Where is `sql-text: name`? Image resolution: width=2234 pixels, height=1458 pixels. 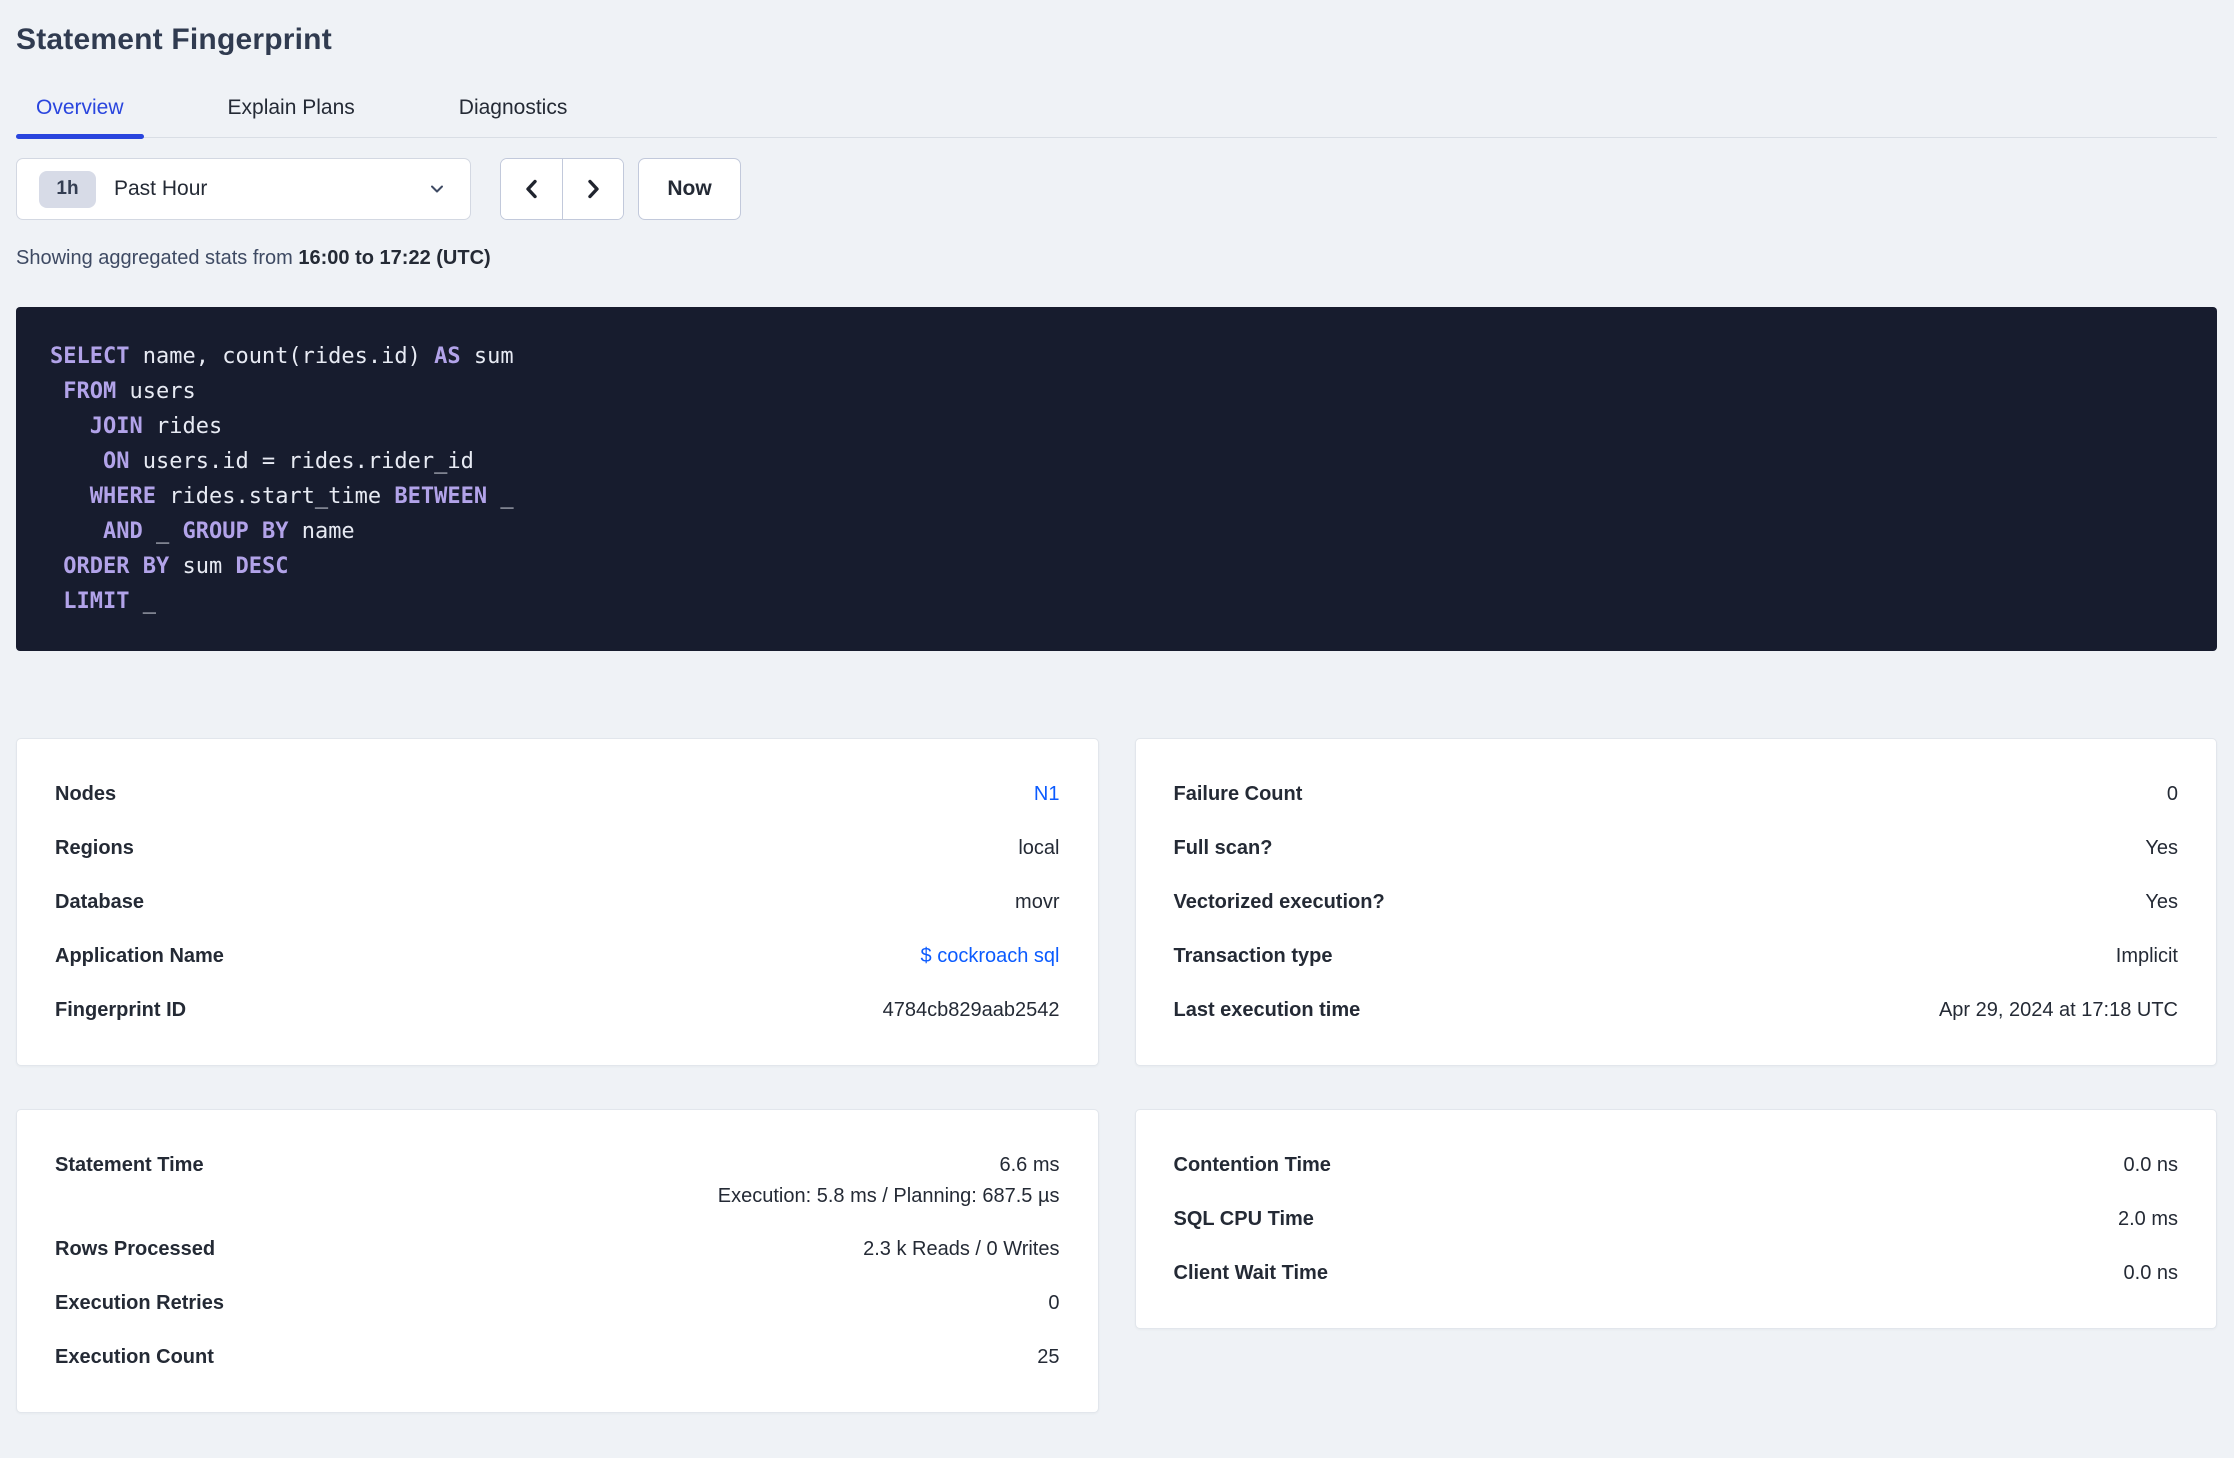
sql-text: name is located at coordinates (321, 531).